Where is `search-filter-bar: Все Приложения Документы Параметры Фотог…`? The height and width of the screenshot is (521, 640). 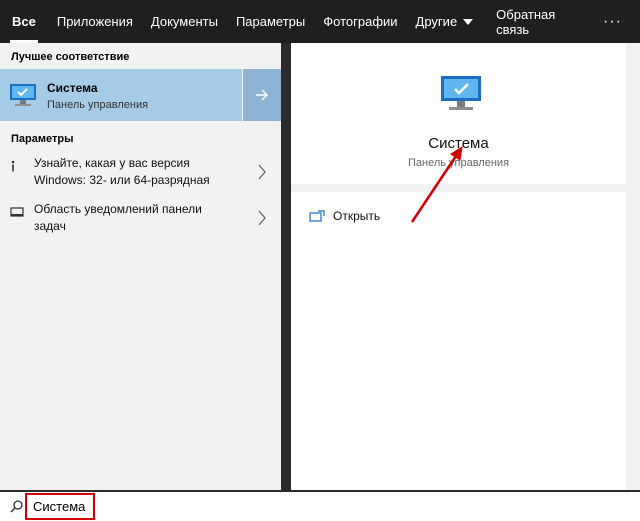
search-filter-bar: Все Приложения Документы Параметры Фотог… is located at coordinates (320, 21).